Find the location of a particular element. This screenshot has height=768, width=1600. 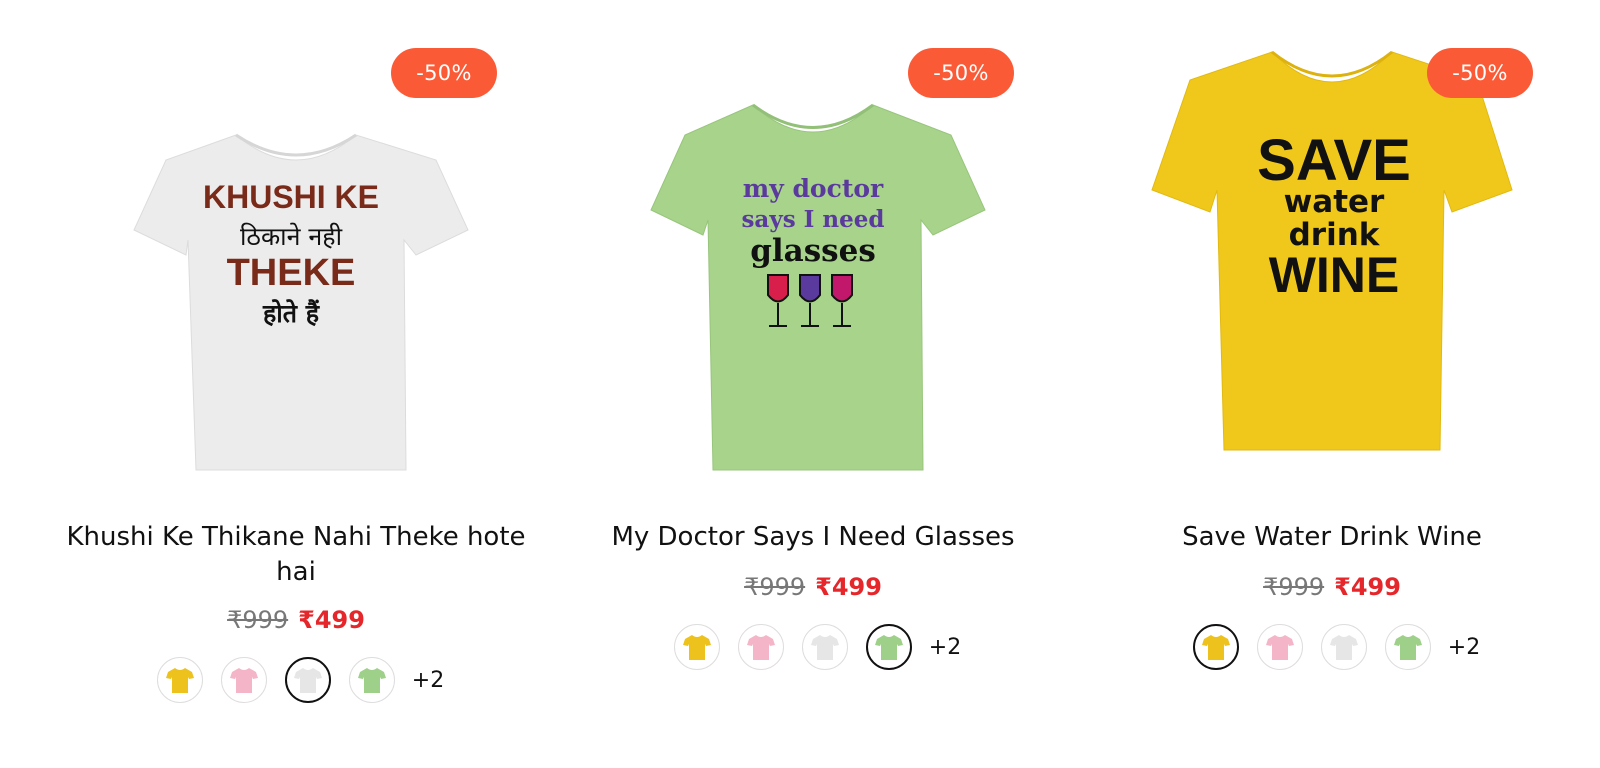

print-line: होते हैं is located at coordinates (291, 313).